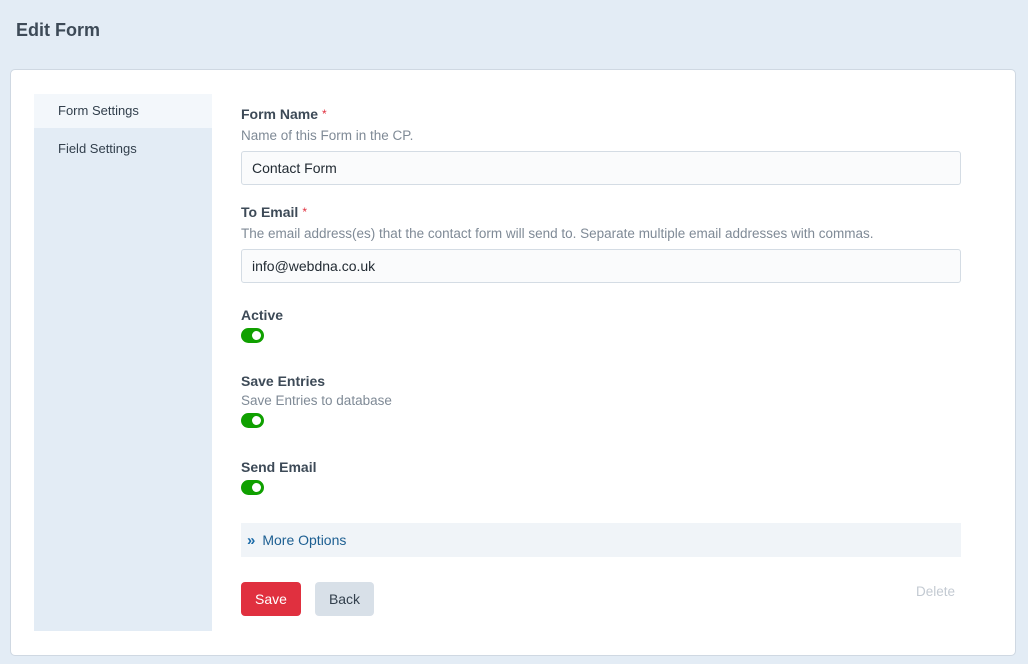 Image resolution: width=1028 pixels, height=664 pixels. Describe the element at coordinates (316, 400) in the screenshot. I see `save-entries-help: Save Entries to database` at that location.